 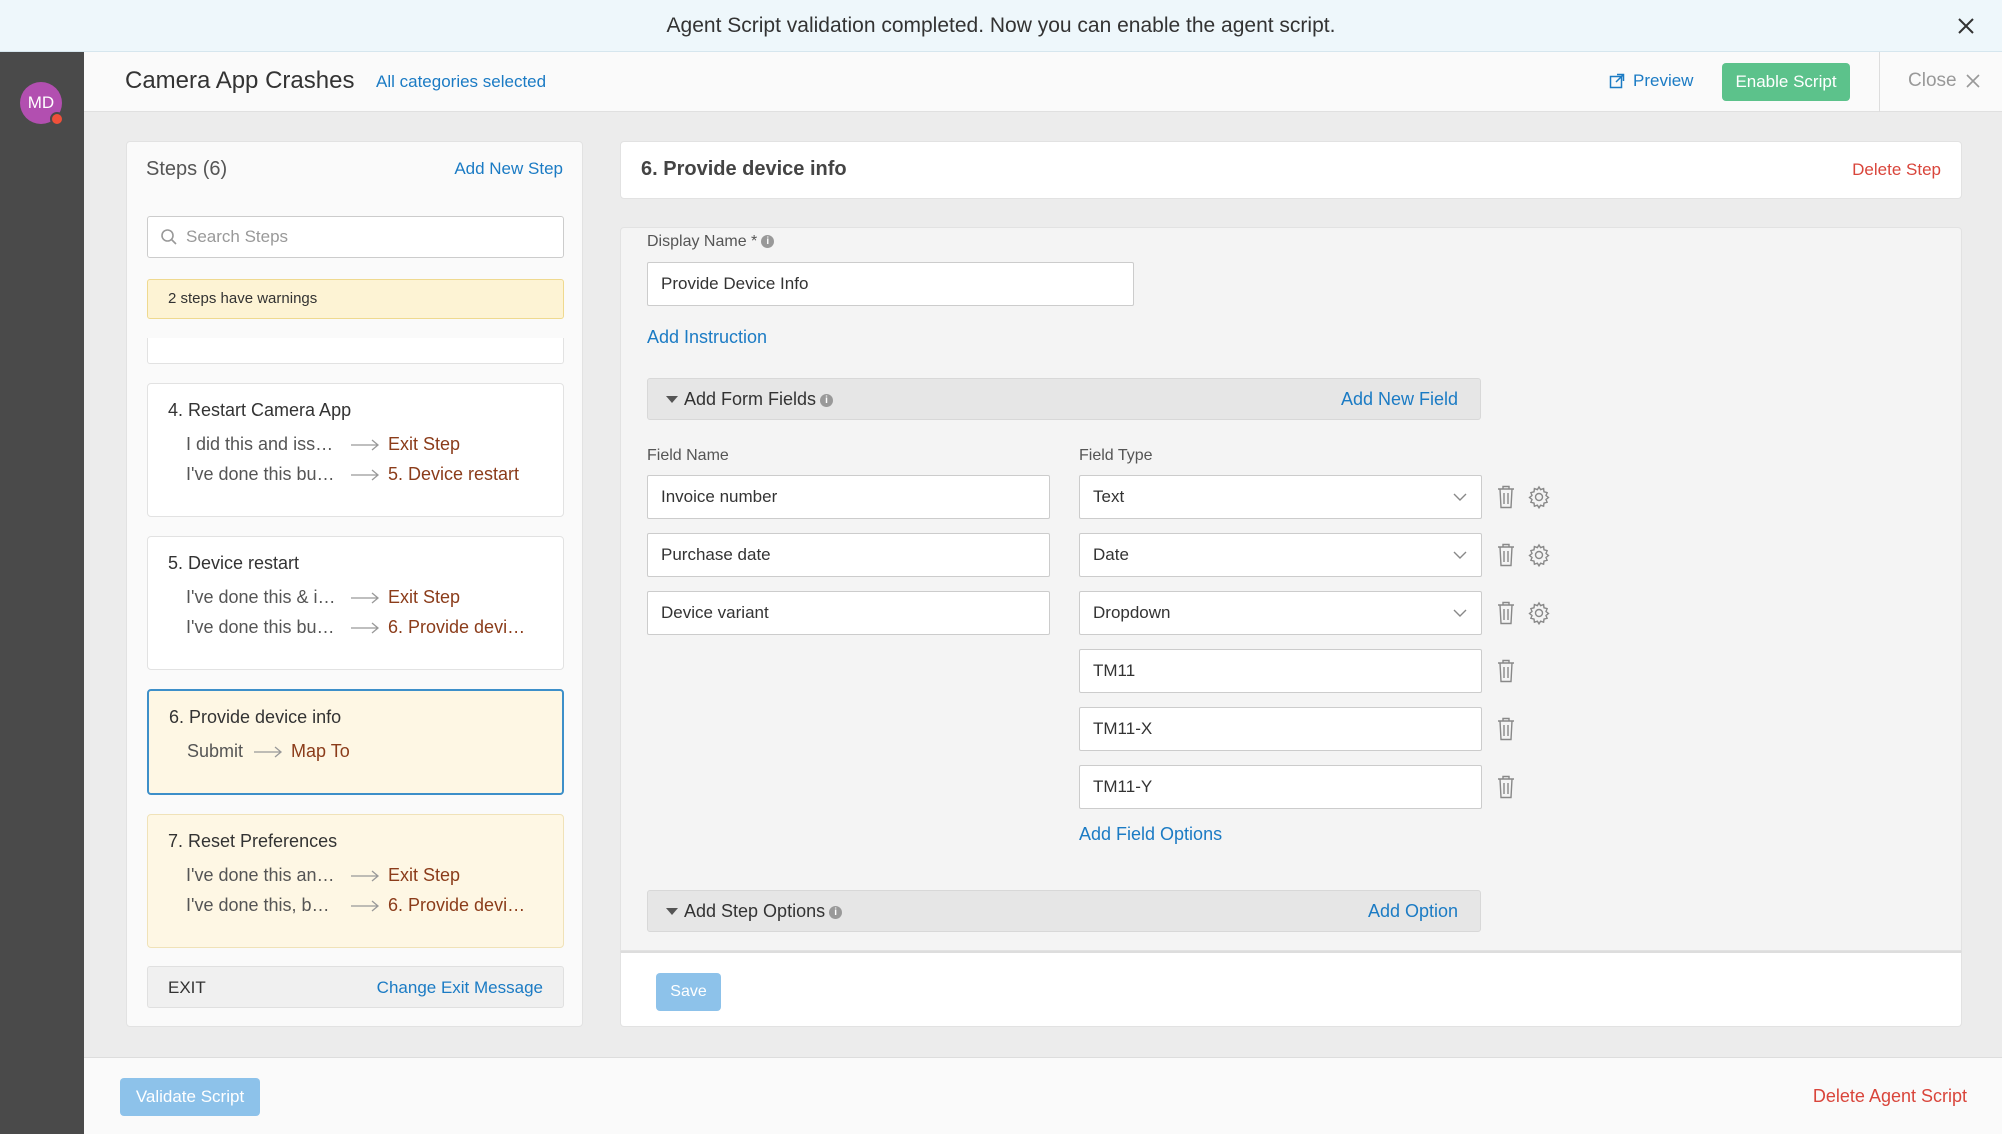 What do you see at coordinates (1132, 612) in the screenshot?
I see `field-type-value: Dropdown` at bounding box center [1132, 612].